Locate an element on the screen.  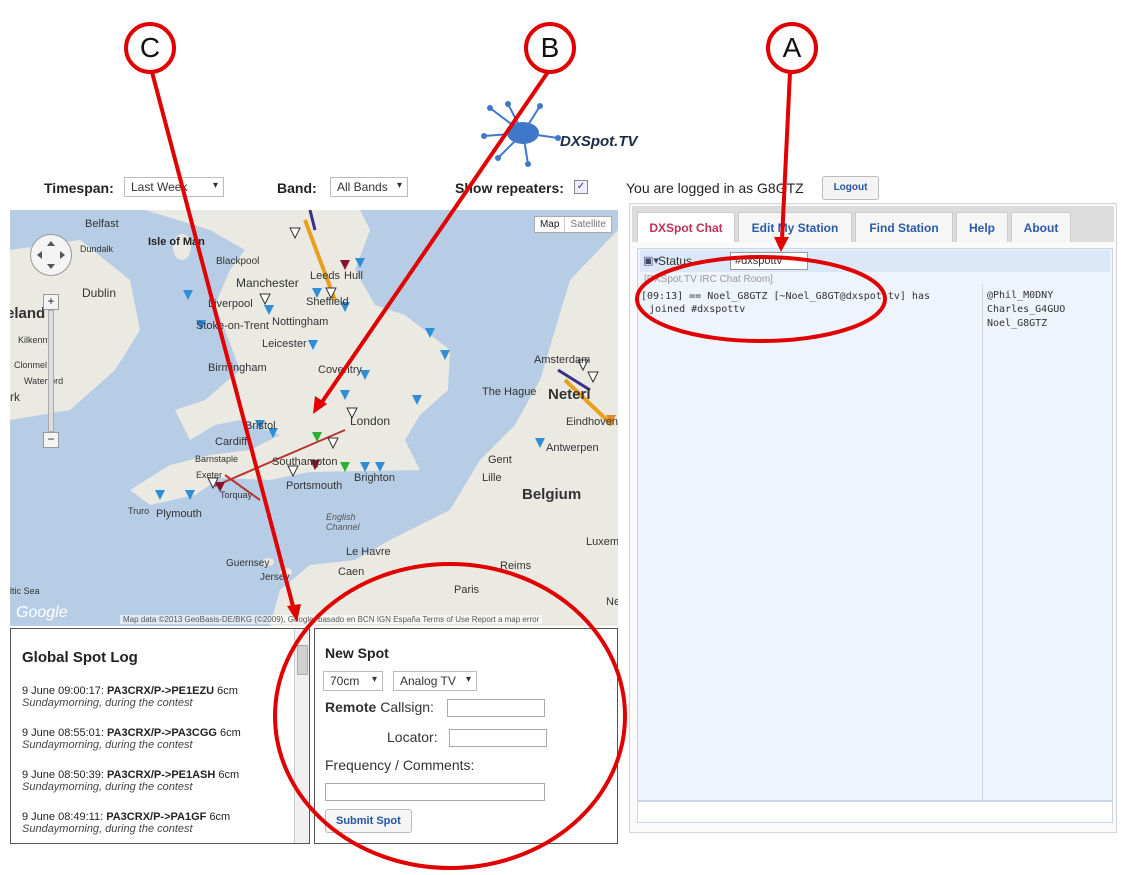
timespan-select: Last Week ▾ is located at coordinates (174, 187).